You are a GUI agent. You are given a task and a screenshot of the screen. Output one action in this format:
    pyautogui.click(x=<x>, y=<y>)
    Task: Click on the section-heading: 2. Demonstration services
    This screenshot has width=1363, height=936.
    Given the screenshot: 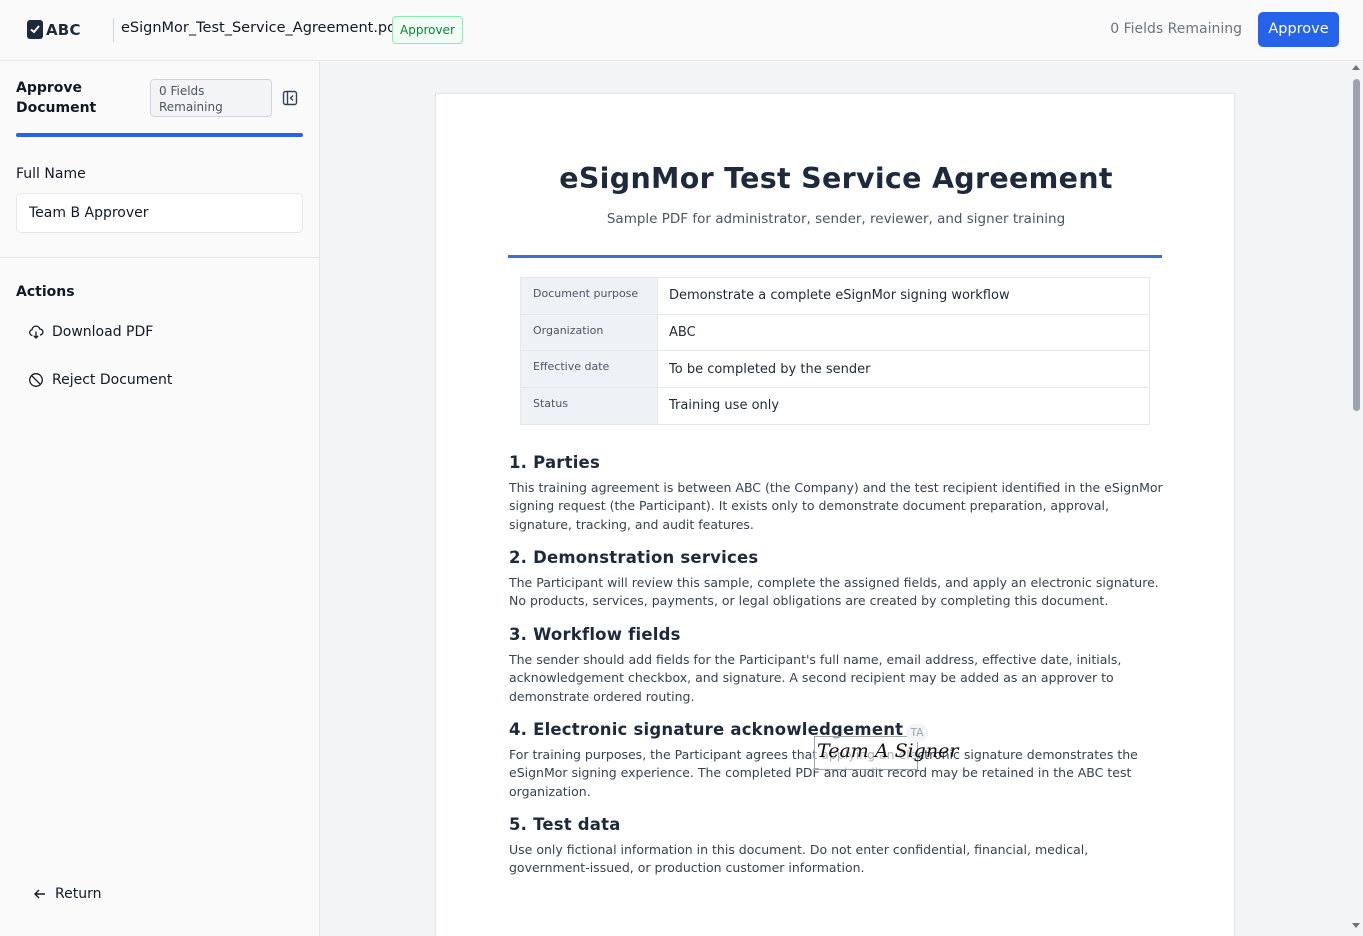 What is the action you would take?
    pyautogui.click(x=634, y=557)
    